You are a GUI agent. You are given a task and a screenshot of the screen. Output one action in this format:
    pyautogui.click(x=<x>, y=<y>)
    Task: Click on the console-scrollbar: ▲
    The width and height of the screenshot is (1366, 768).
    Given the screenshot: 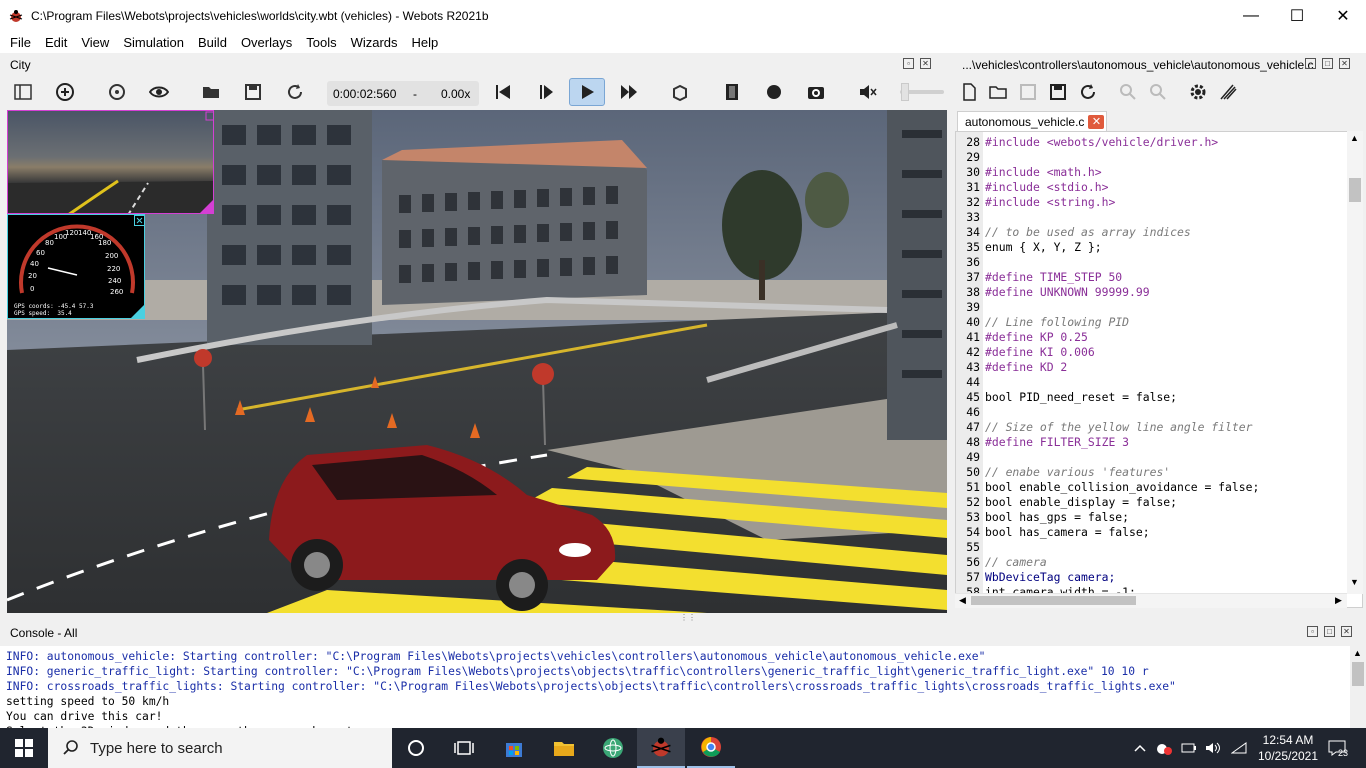 What is the action you would take?
    pyautogui.click(x=1358, y=687)
    